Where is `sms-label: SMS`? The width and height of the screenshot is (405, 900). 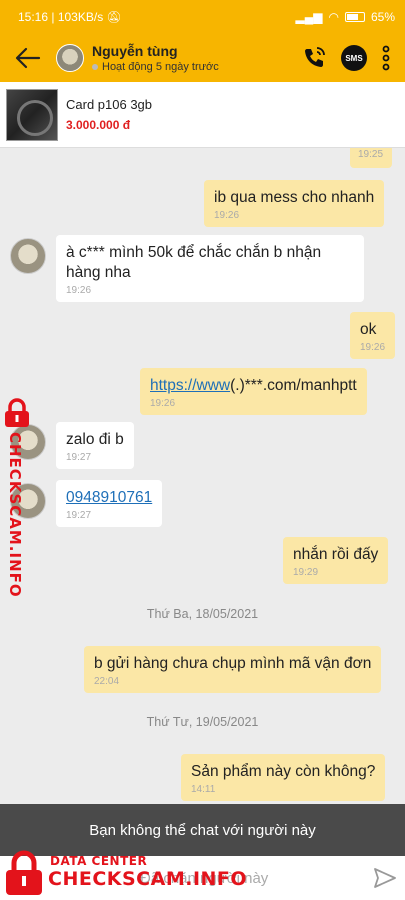 sms-label: SMS is located at coordinates (354, 58).